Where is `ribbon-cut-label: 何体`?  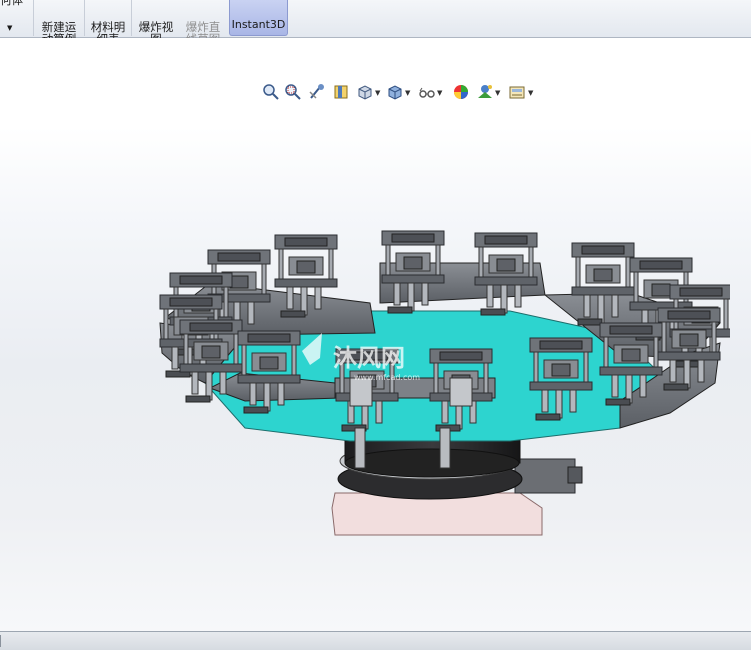
ribbon-cut-label: 何体 is located at coordinates (11, 3).